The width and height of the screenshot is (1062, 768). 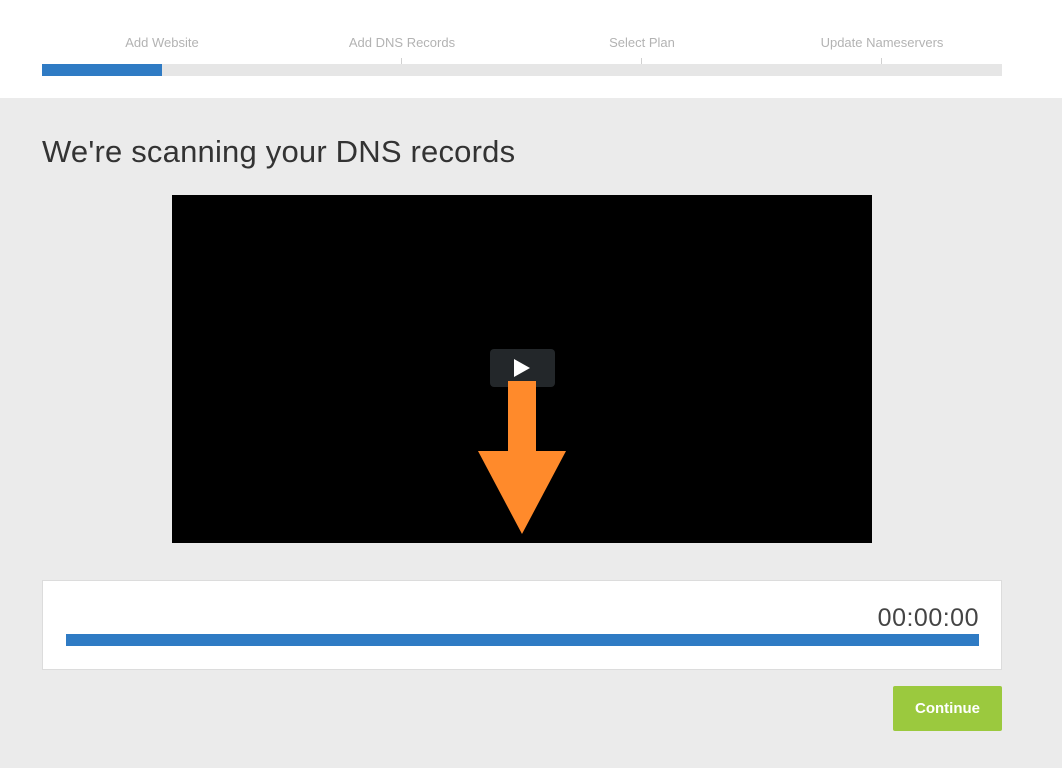 I want to click on scan-progress-track, so click(x=522, y=640).